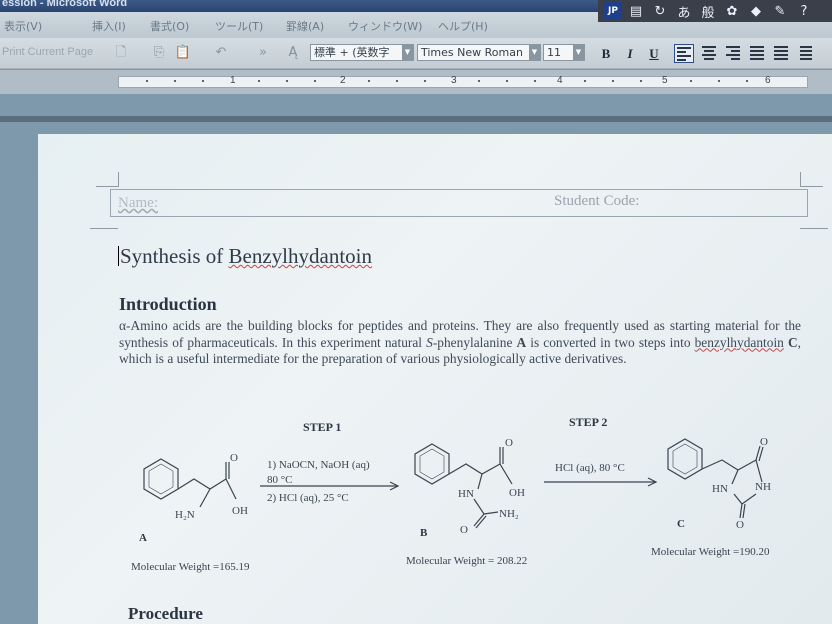 Image resolution: width=832 pixels, height=624 pixels. I want to click on atom-c-o: O, so click(764, 442).